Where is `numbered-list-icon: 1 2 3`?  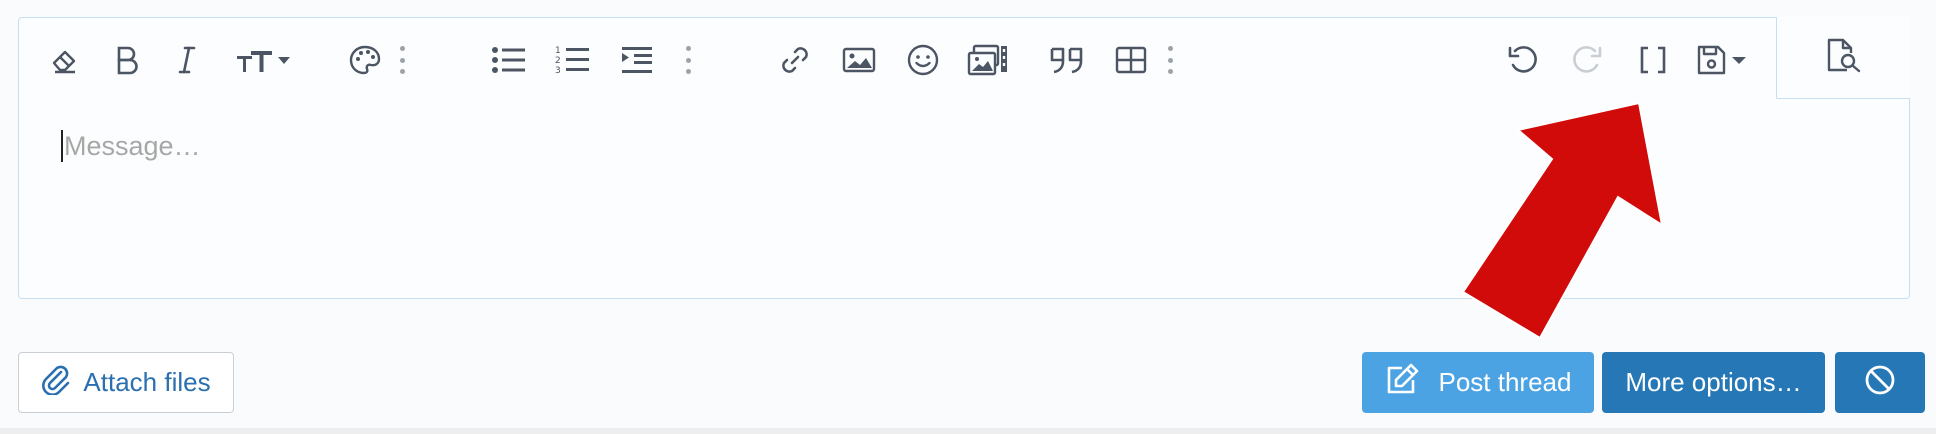
numbered-list-icon: 1 2 3 is located at coordinates (573, 60).